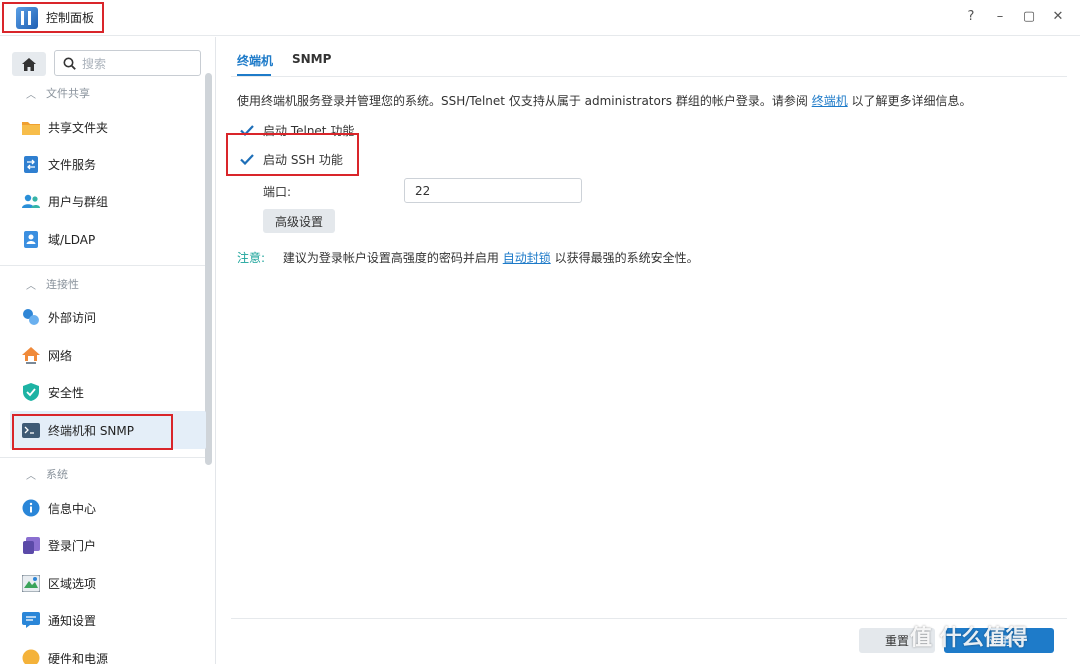  What do you see at coordinates (208, 269) in the screenshot?
I see `sidebar-scrollbar` at bounding box center [208, 269].